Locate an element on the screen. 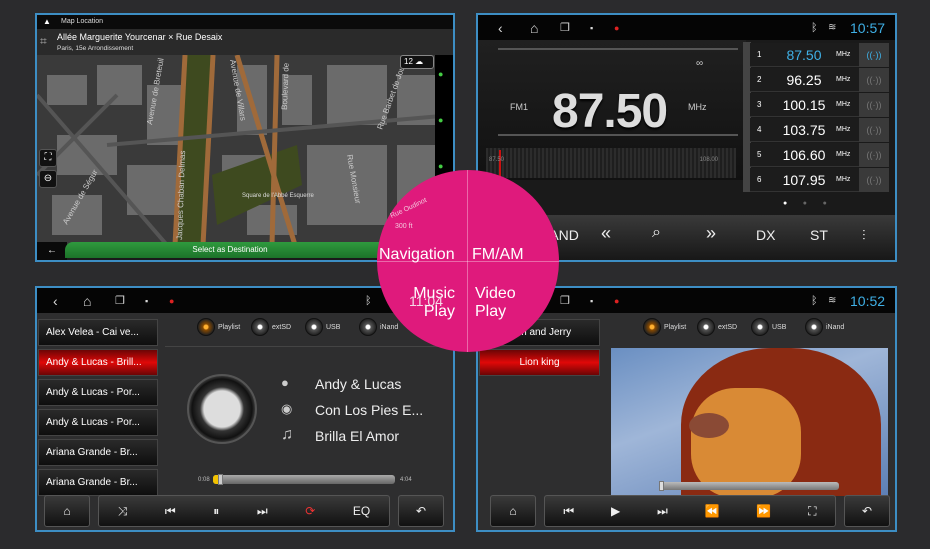 This screenshot has width=930, height=549. music-transport: ⤨ ⏮ ⏸ ⏭ ⟳ EQ is located at coordinates (244, 511).